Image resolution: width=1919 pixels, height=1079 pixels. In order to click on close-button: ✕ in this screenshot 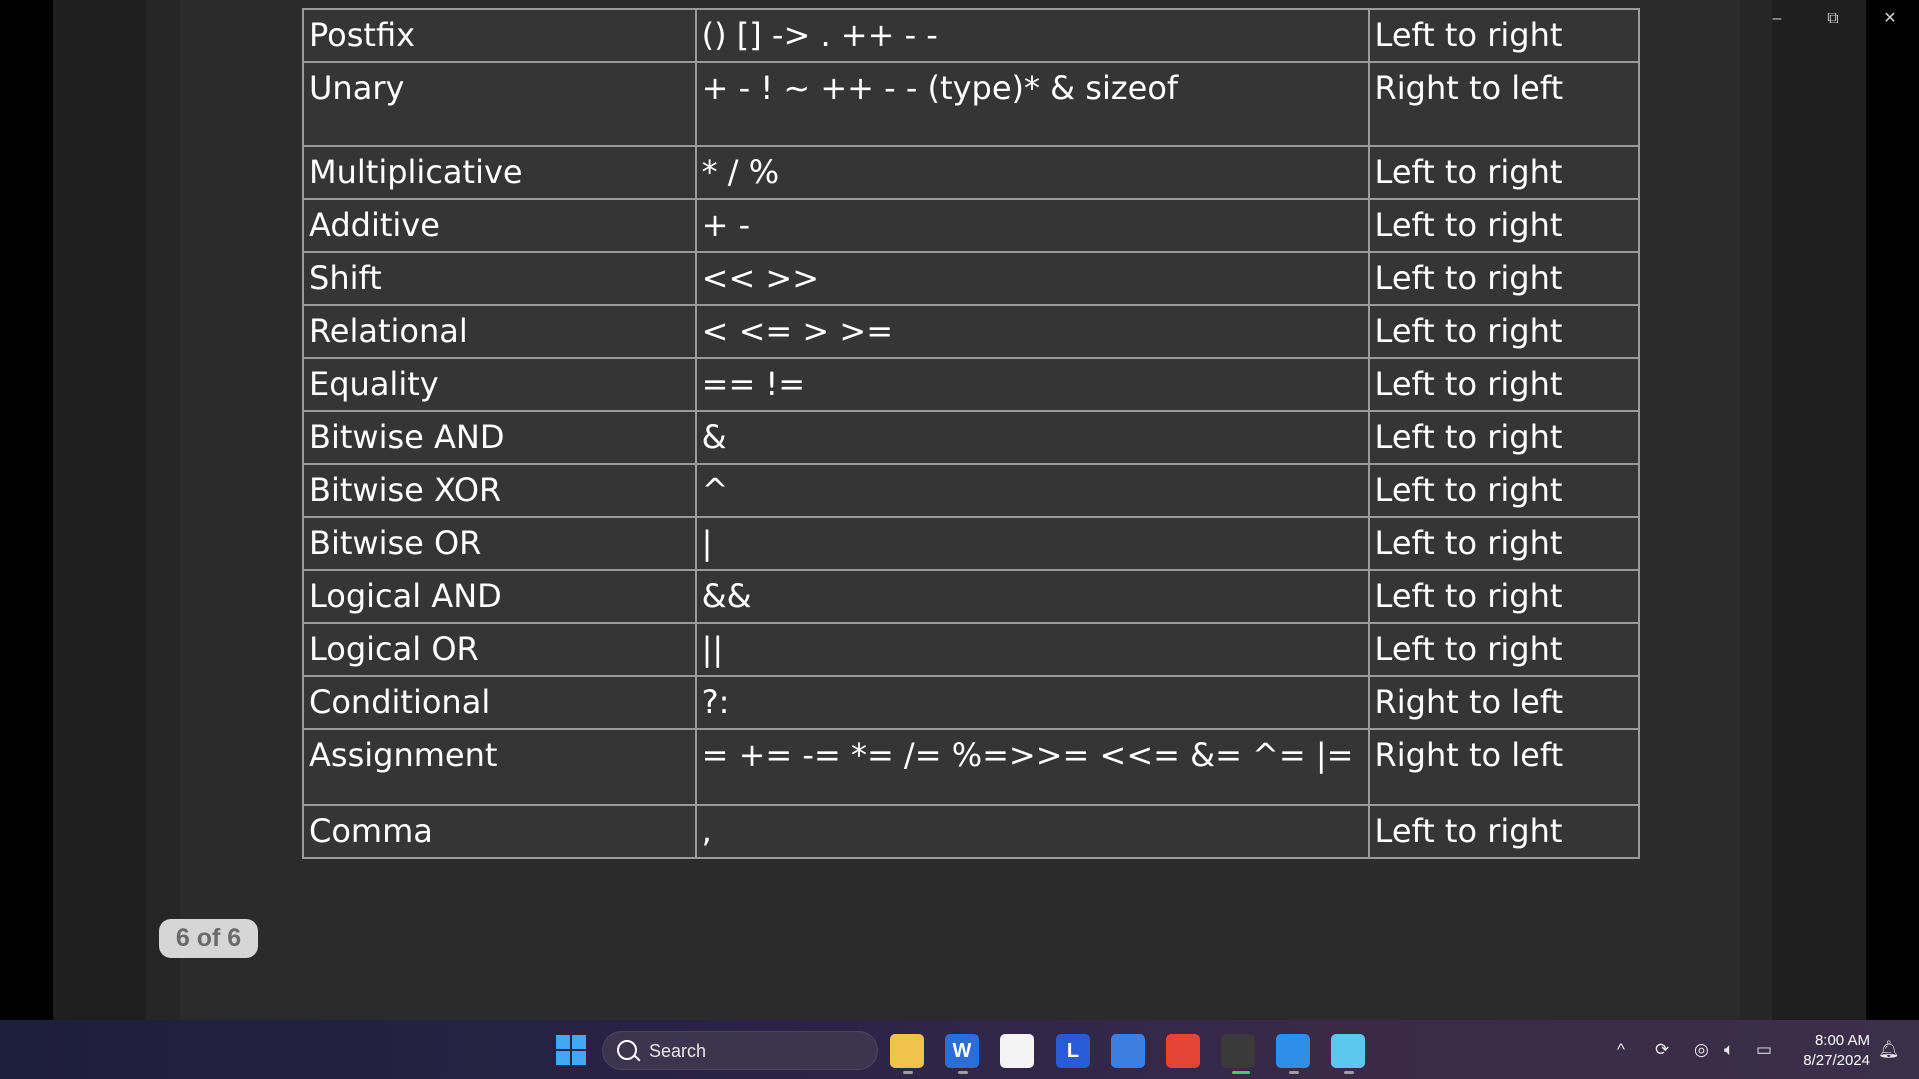, I will do `click(1890, 19)`.